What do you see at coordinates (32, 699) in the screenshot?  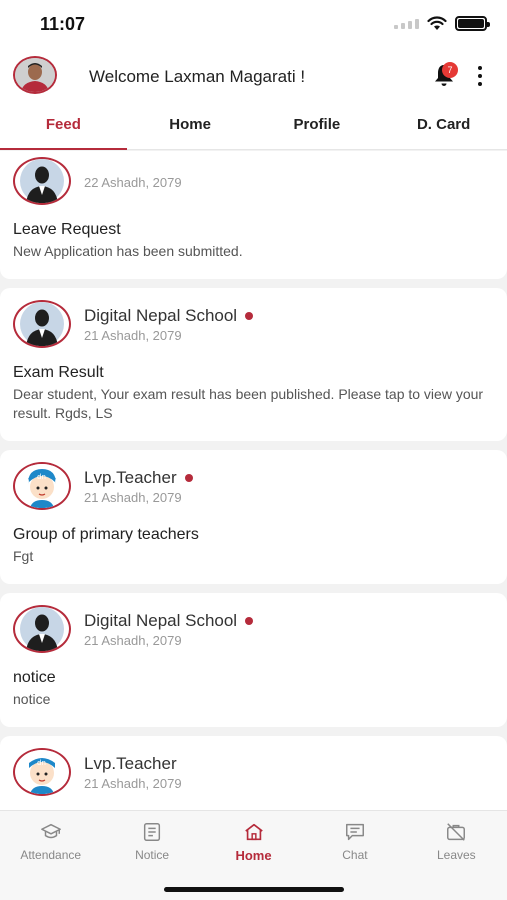 I see `feed-body: notice` at bounding box center [32, 699].